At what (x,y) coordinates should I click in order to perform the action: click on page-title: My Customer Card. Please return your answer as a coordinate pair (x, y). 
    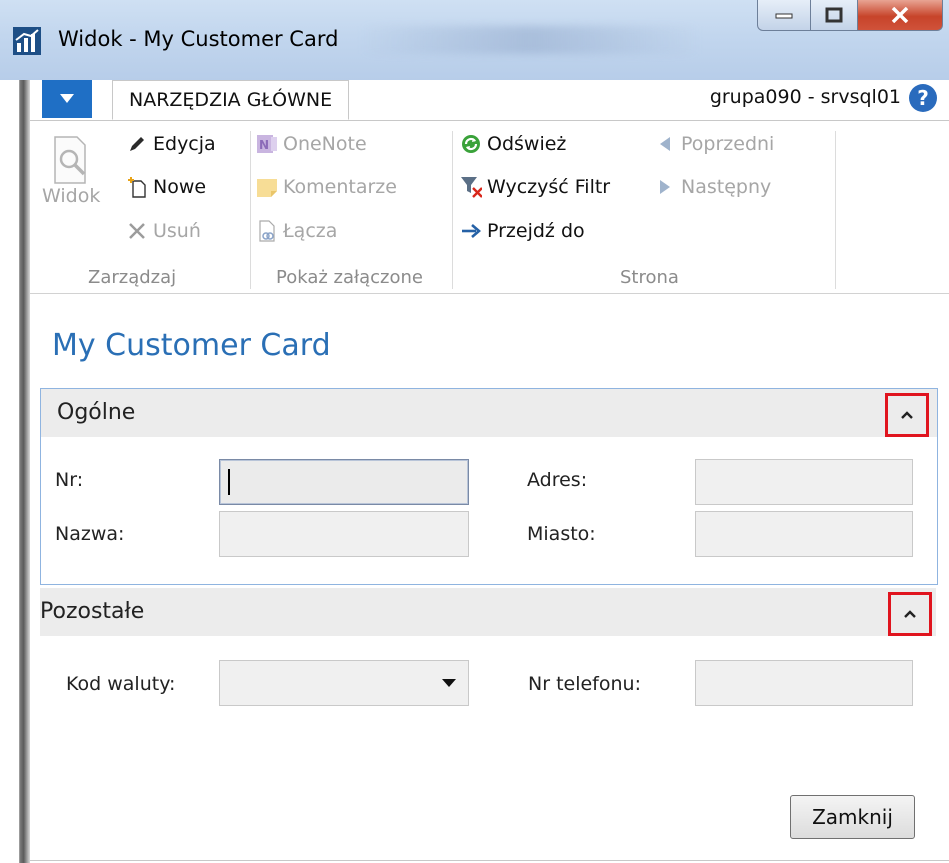
    Looking at the image, I should click on (191, 345).